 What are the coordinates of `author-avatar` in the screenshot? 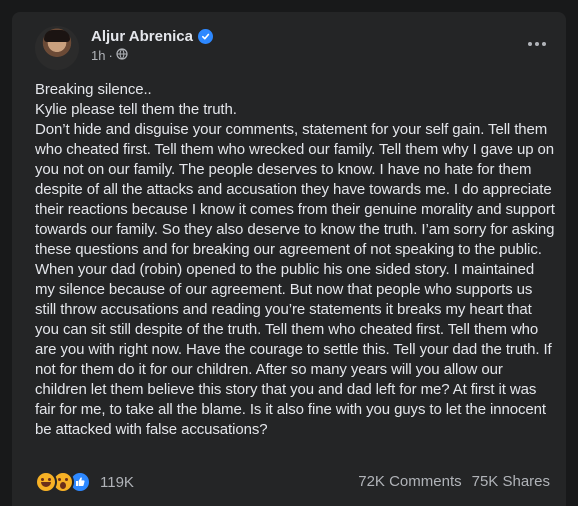 It's located at (57, 48).